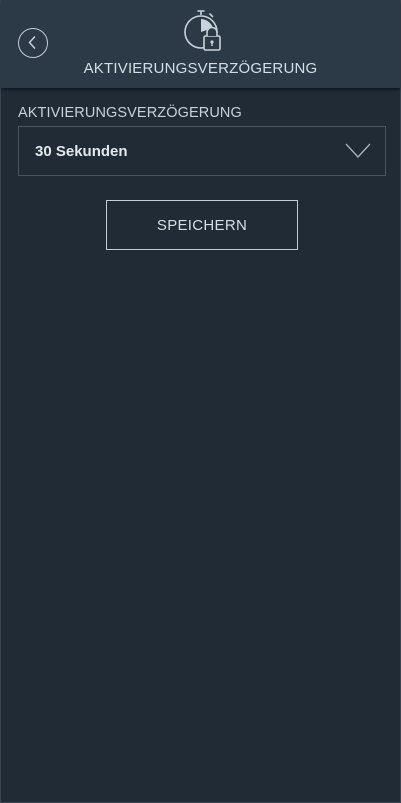  What do you see at coordinates (202, 30) in the screenshot?
I see `timer-lock-icon` at bounding box center [202, 30].